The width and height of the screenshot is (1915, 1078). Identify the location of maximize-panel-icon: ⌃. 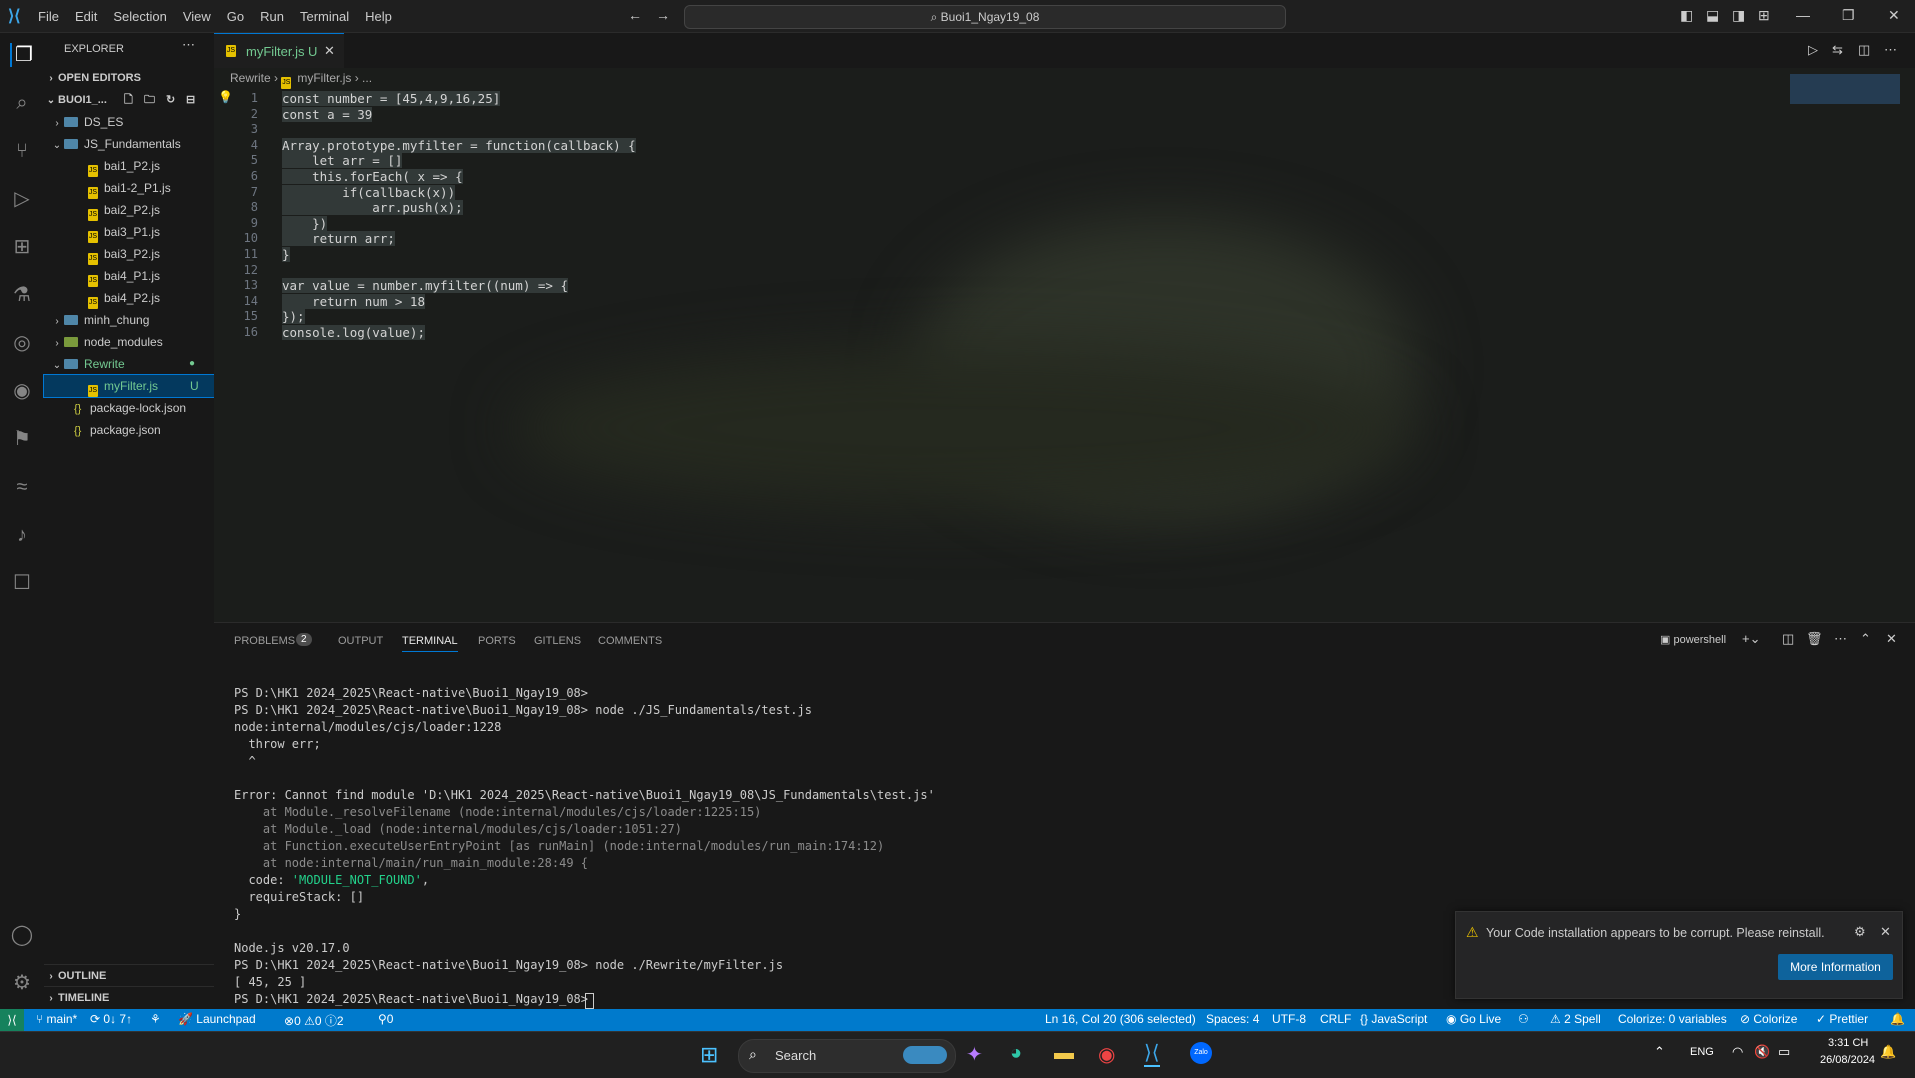
(1865, 639).